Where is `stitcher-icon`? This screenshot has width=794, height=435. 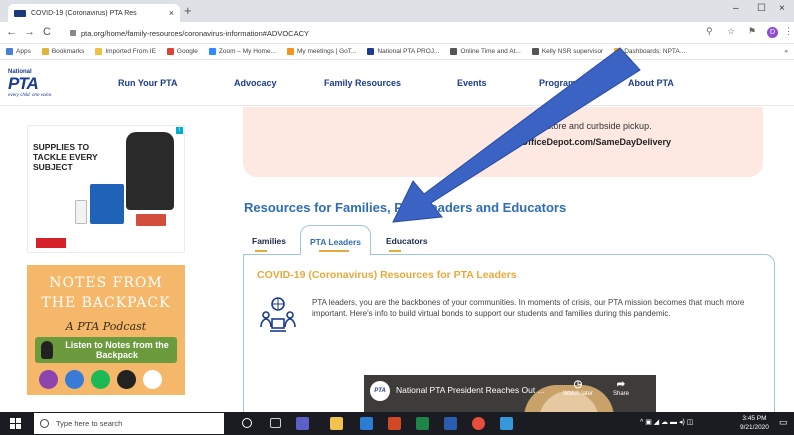
stitcher-icon is located at coordinates (126, 379).